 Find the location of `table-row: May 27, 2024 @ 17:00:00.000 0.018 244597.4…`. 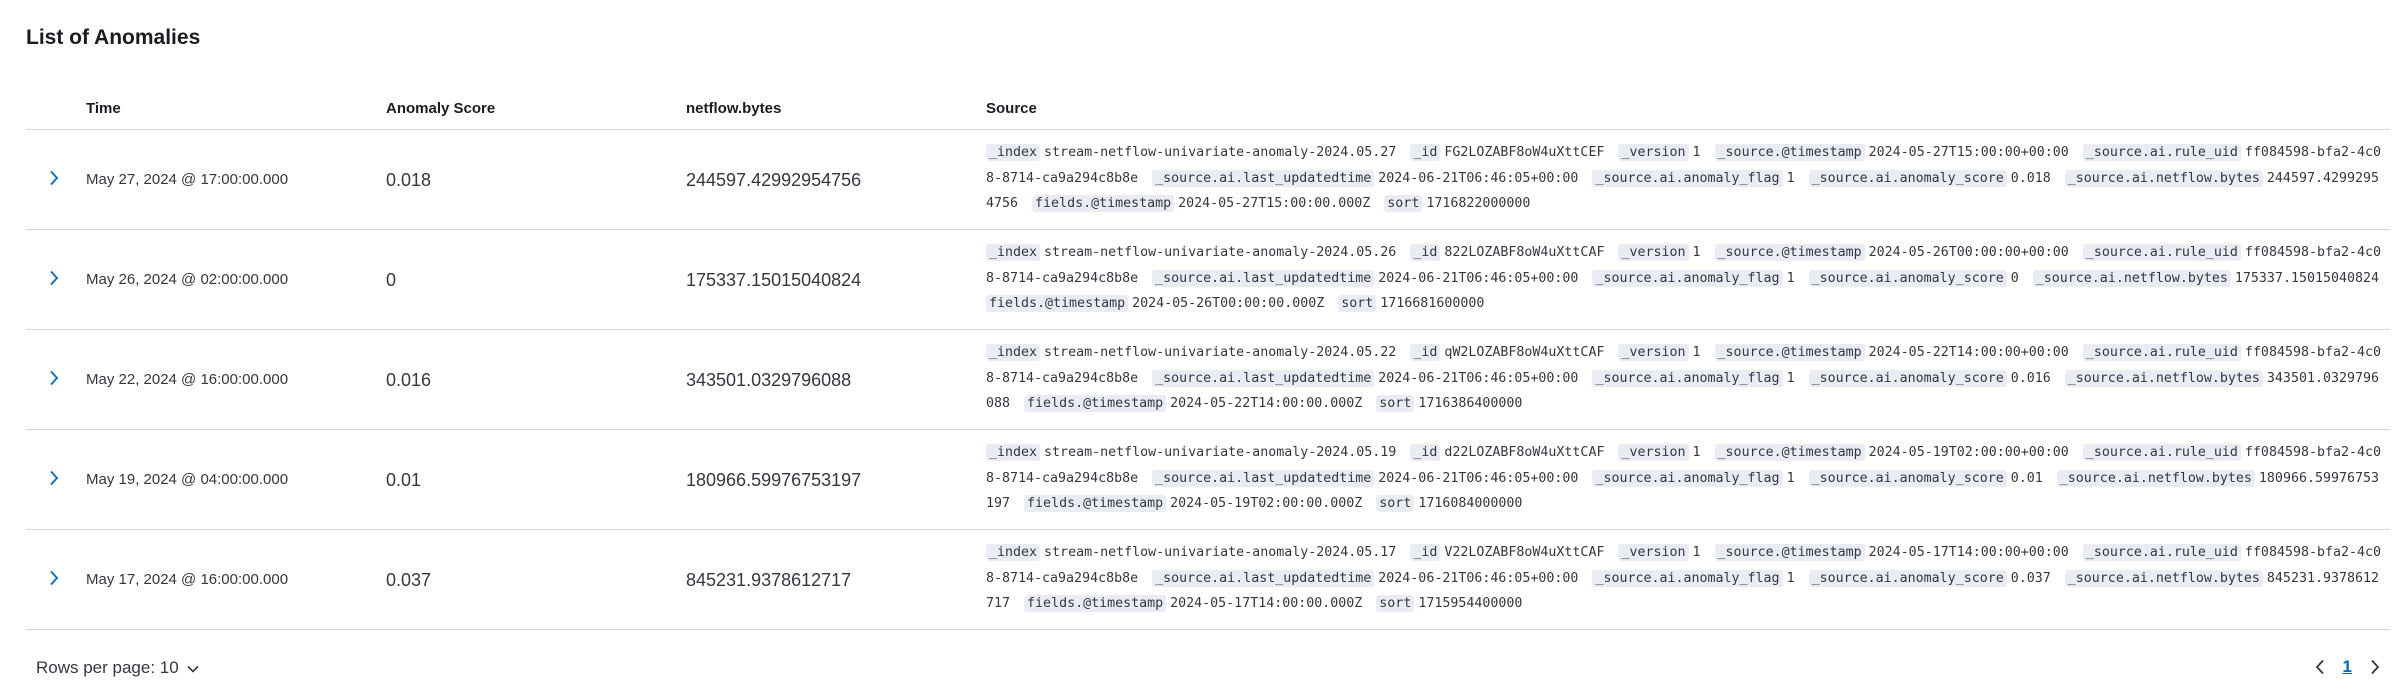

table-row: May 27, 2024 @ 17:00:00.000 0.018 244597.4… is located at coordinates (1208, 180).